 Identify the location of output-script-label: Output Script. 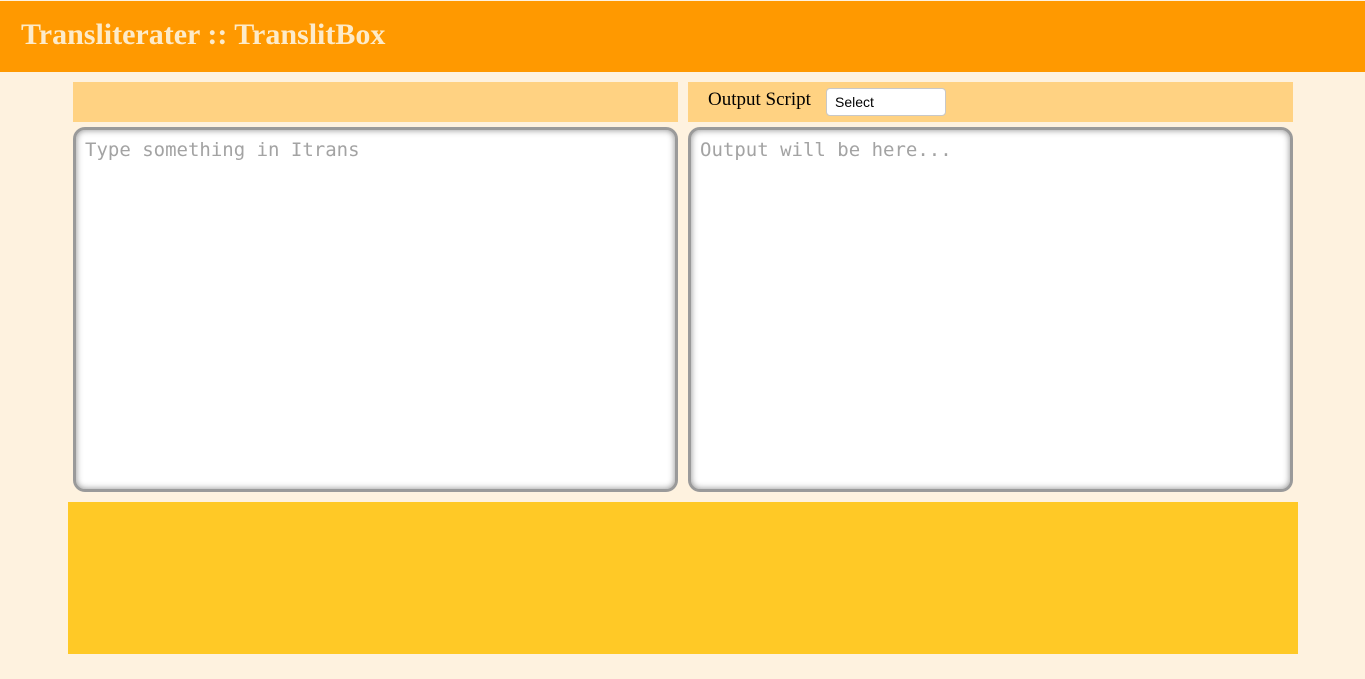
(759, 99).